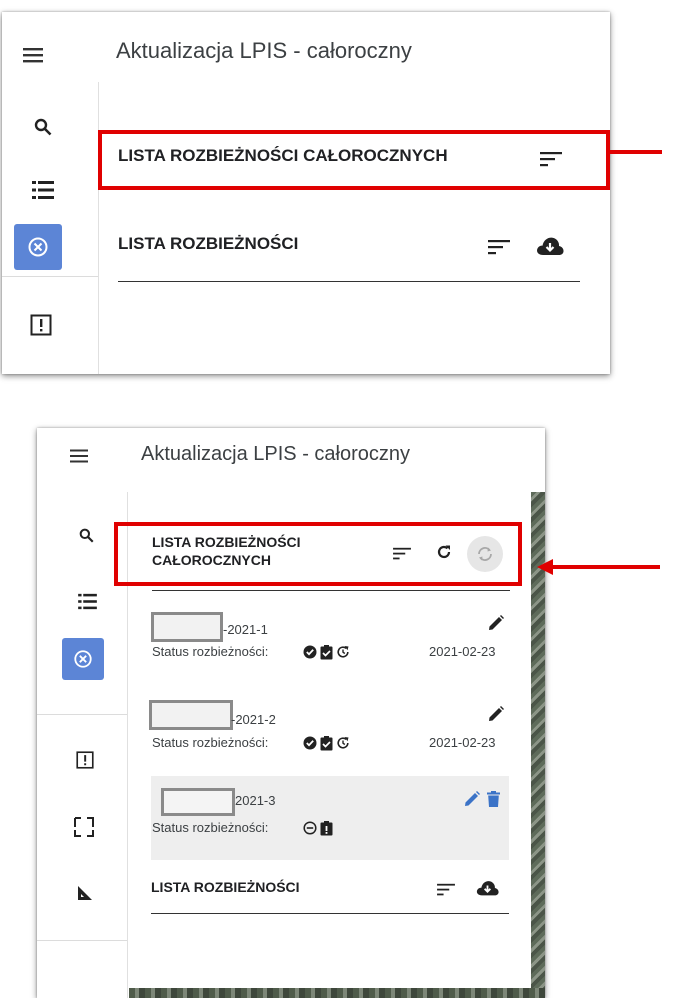 This screenshot has height=998, width=673. Describe the element at coordinates (606, 567) in the screenshot. I see `highlight-arrow-bottom-line` at that location.